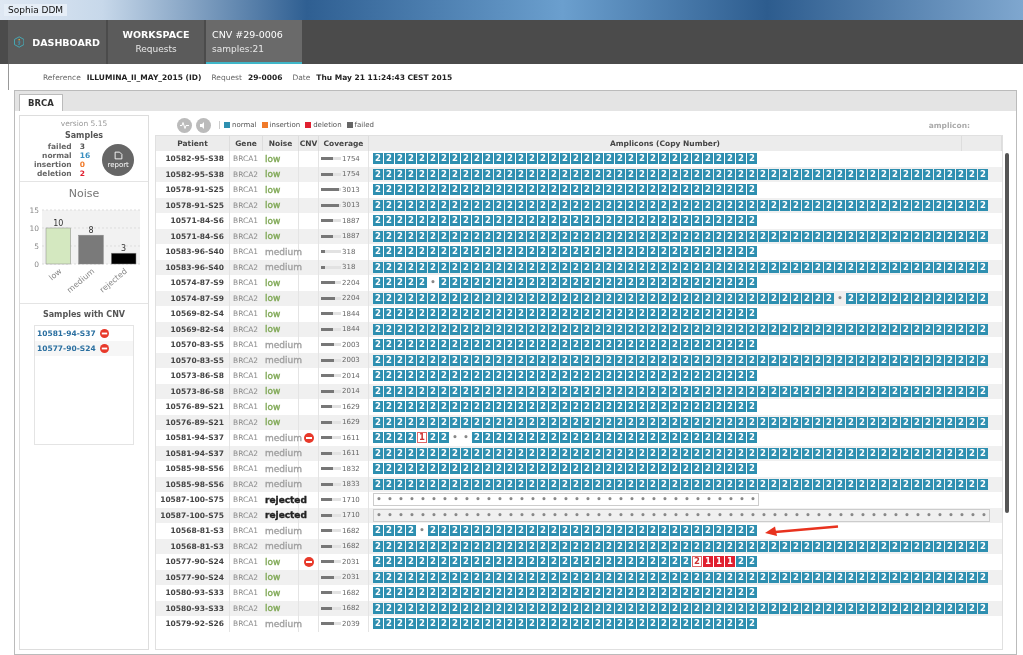 Image resolution: width=1023 pixels, height=655 pixels. I want to click on dashboard-tab: DASHBOARD, so click(57, 42).